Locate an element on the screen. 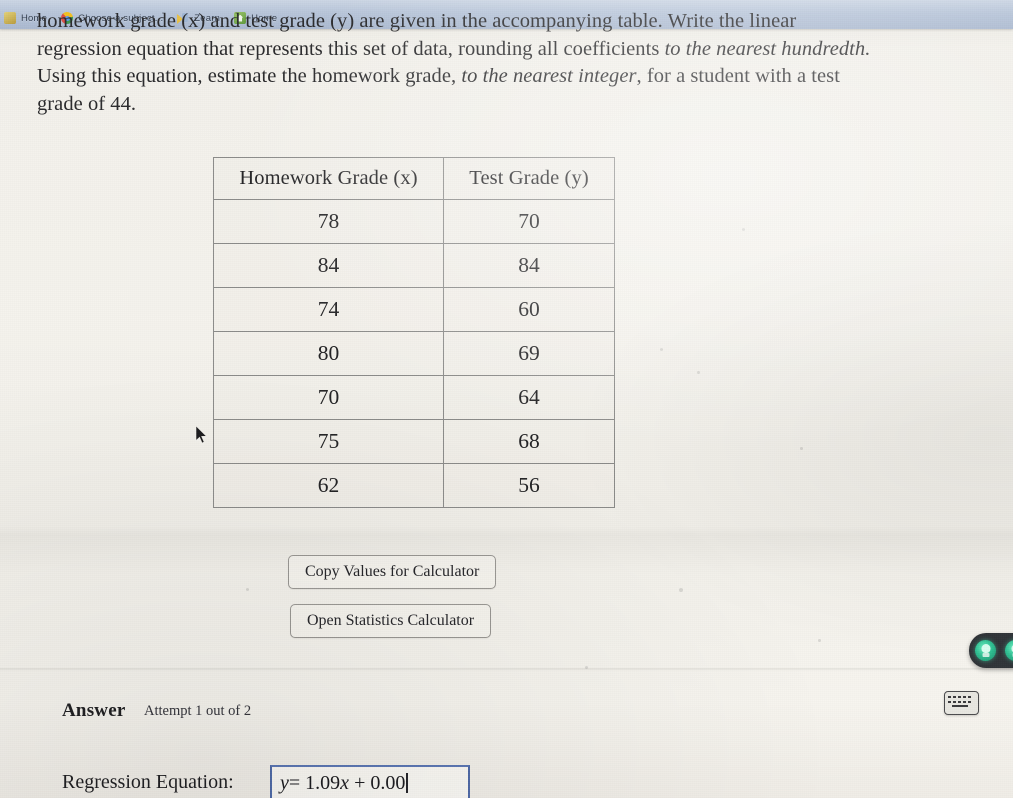  equation-intercept: + 0.00 is located at coordinates (380, 783).